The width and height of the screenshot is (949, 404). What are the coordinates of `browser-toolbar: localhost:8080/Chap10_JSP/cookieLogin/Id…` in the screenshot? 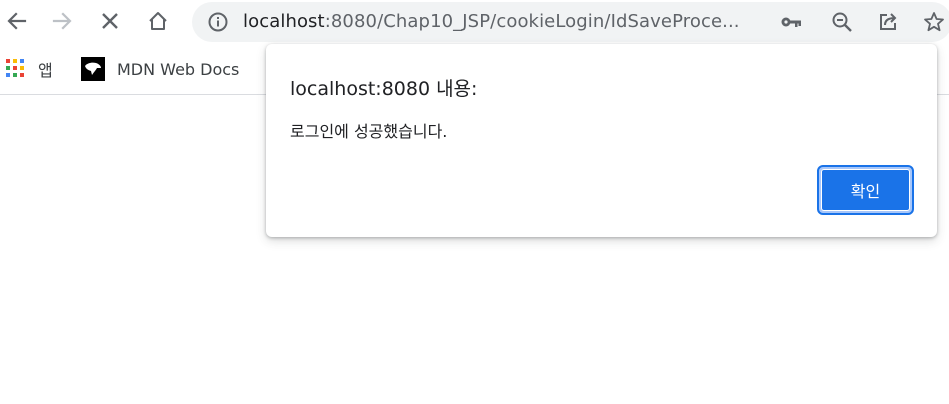 It's located at (474, 22).